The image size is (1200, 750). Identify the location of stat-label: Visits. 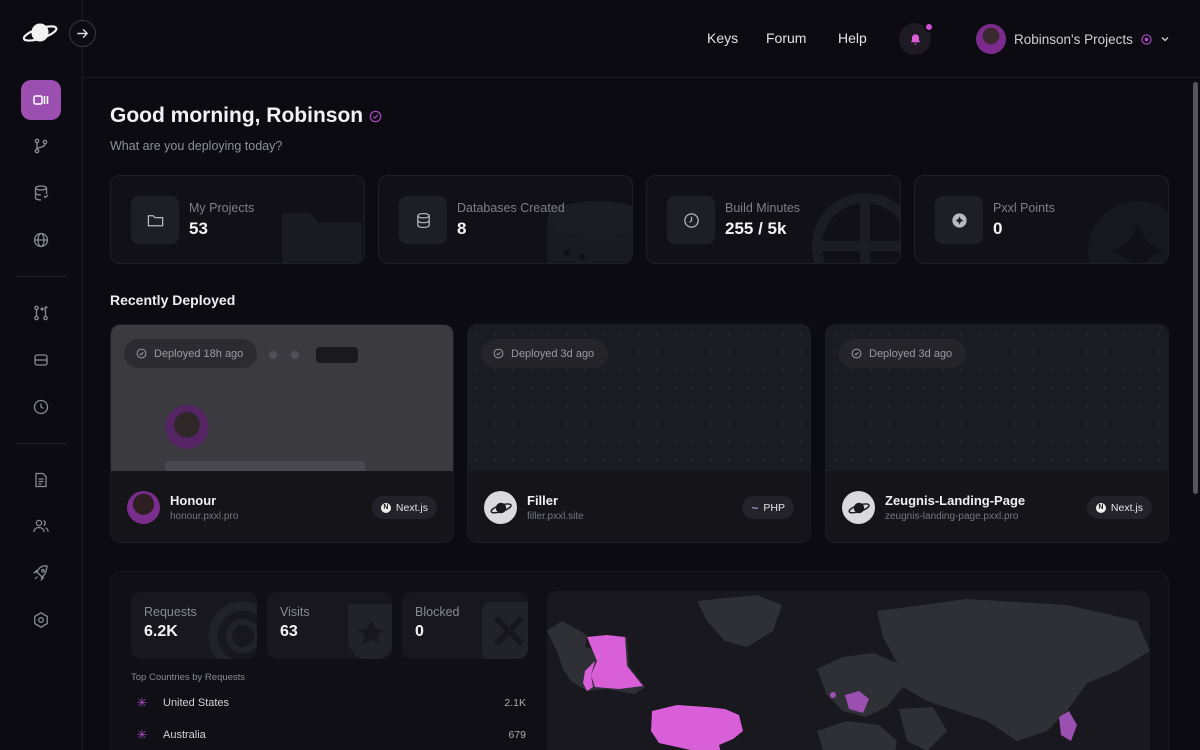
(295, 612).